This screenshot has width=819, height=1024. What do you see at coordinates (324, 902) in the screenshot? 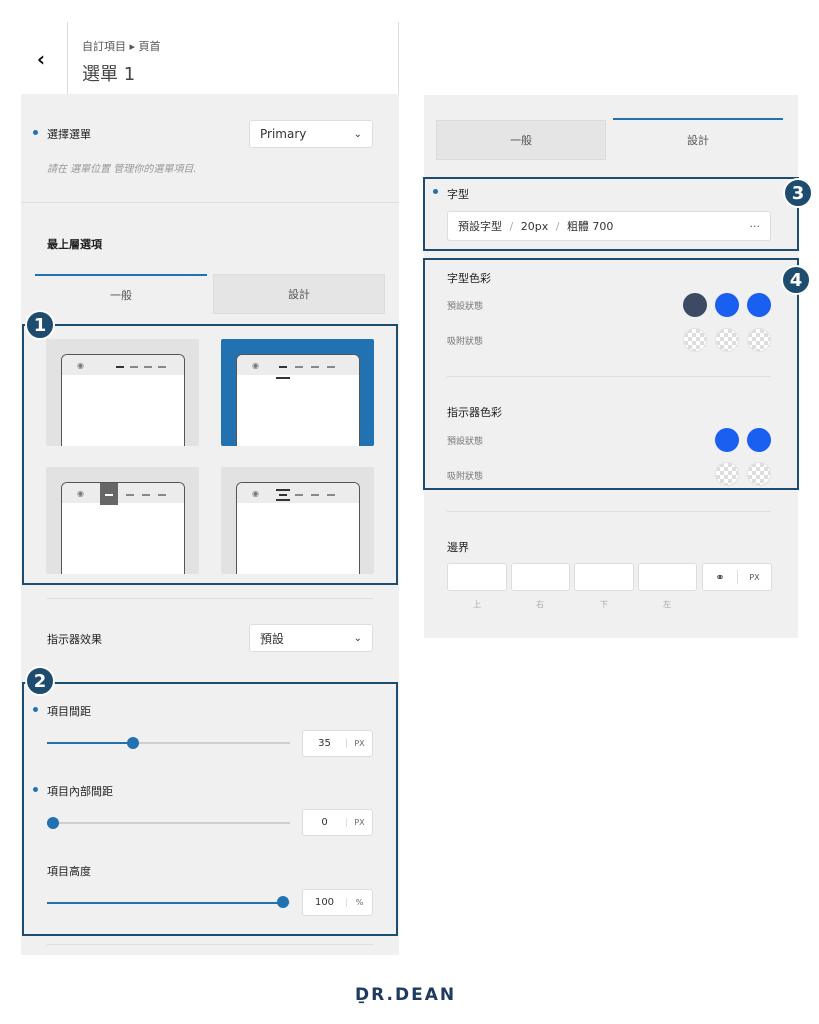
I see `item-height-value: 100` at bounding box center [324, 902].